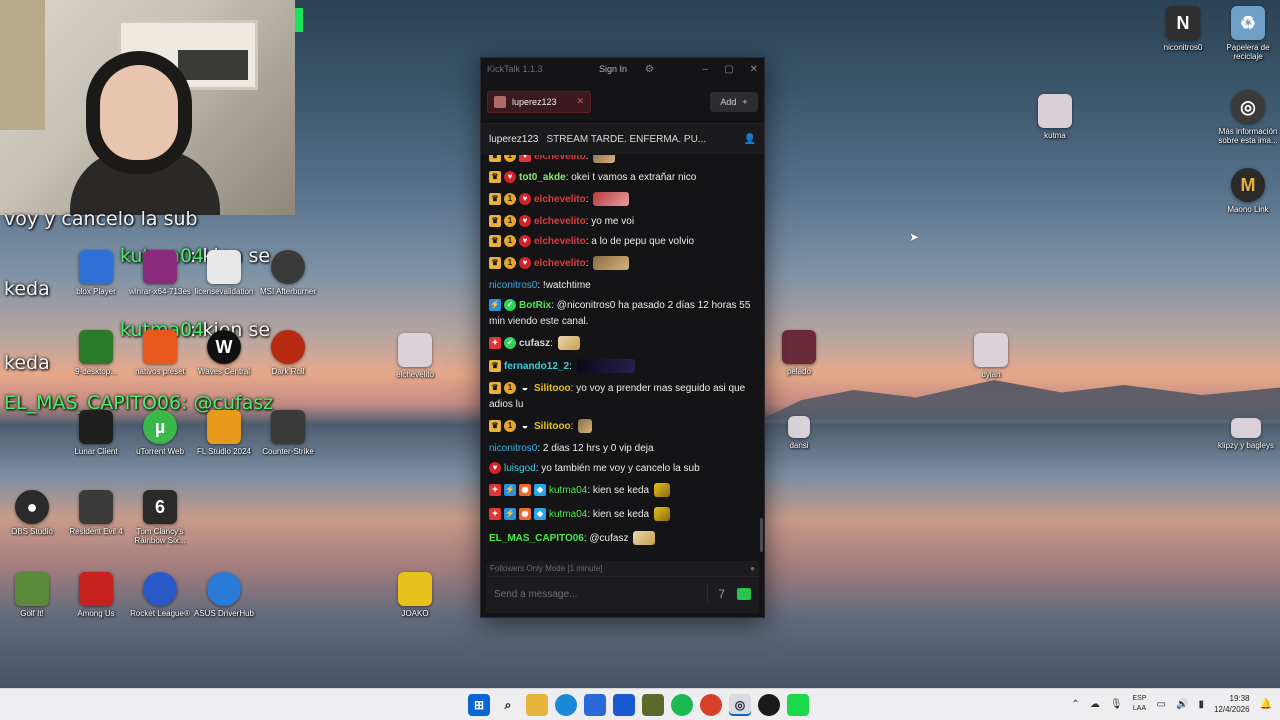 Image resolution: width=1280 pixels, height=720 pixels. What do you see at coordinates (799, 433) in the screenshot?
I see `desktop-icon: dansi` at bounding box center [799, 433].